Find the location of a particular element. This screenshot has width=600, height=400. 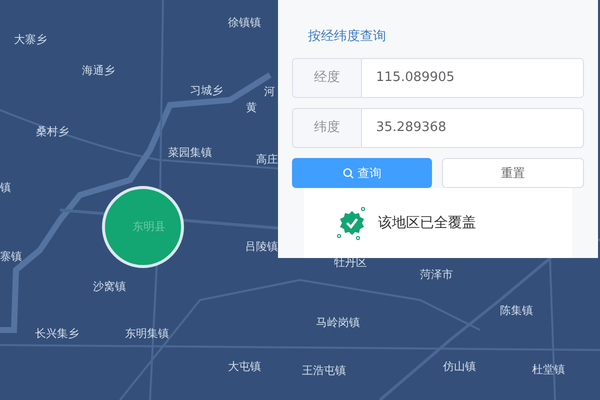

map-place-label: 菜园集镇 is located at coordinates (190, 153).